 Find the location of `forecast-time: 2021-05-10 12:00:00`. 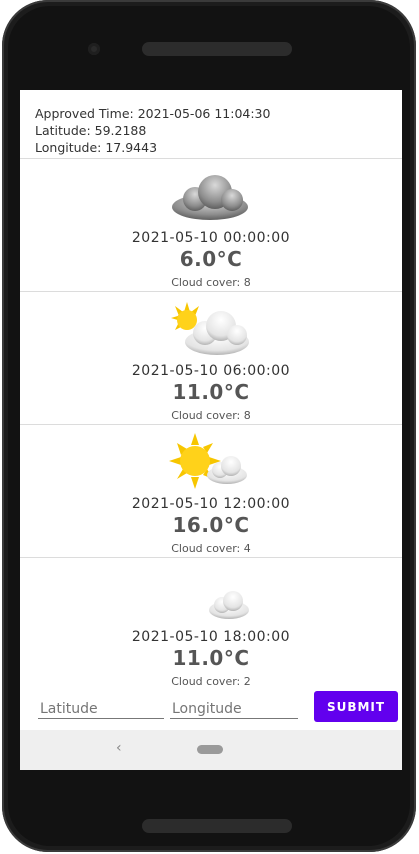

forecast-time: 2021-05-10 12:00:00 is located at coordinates (211, 504).